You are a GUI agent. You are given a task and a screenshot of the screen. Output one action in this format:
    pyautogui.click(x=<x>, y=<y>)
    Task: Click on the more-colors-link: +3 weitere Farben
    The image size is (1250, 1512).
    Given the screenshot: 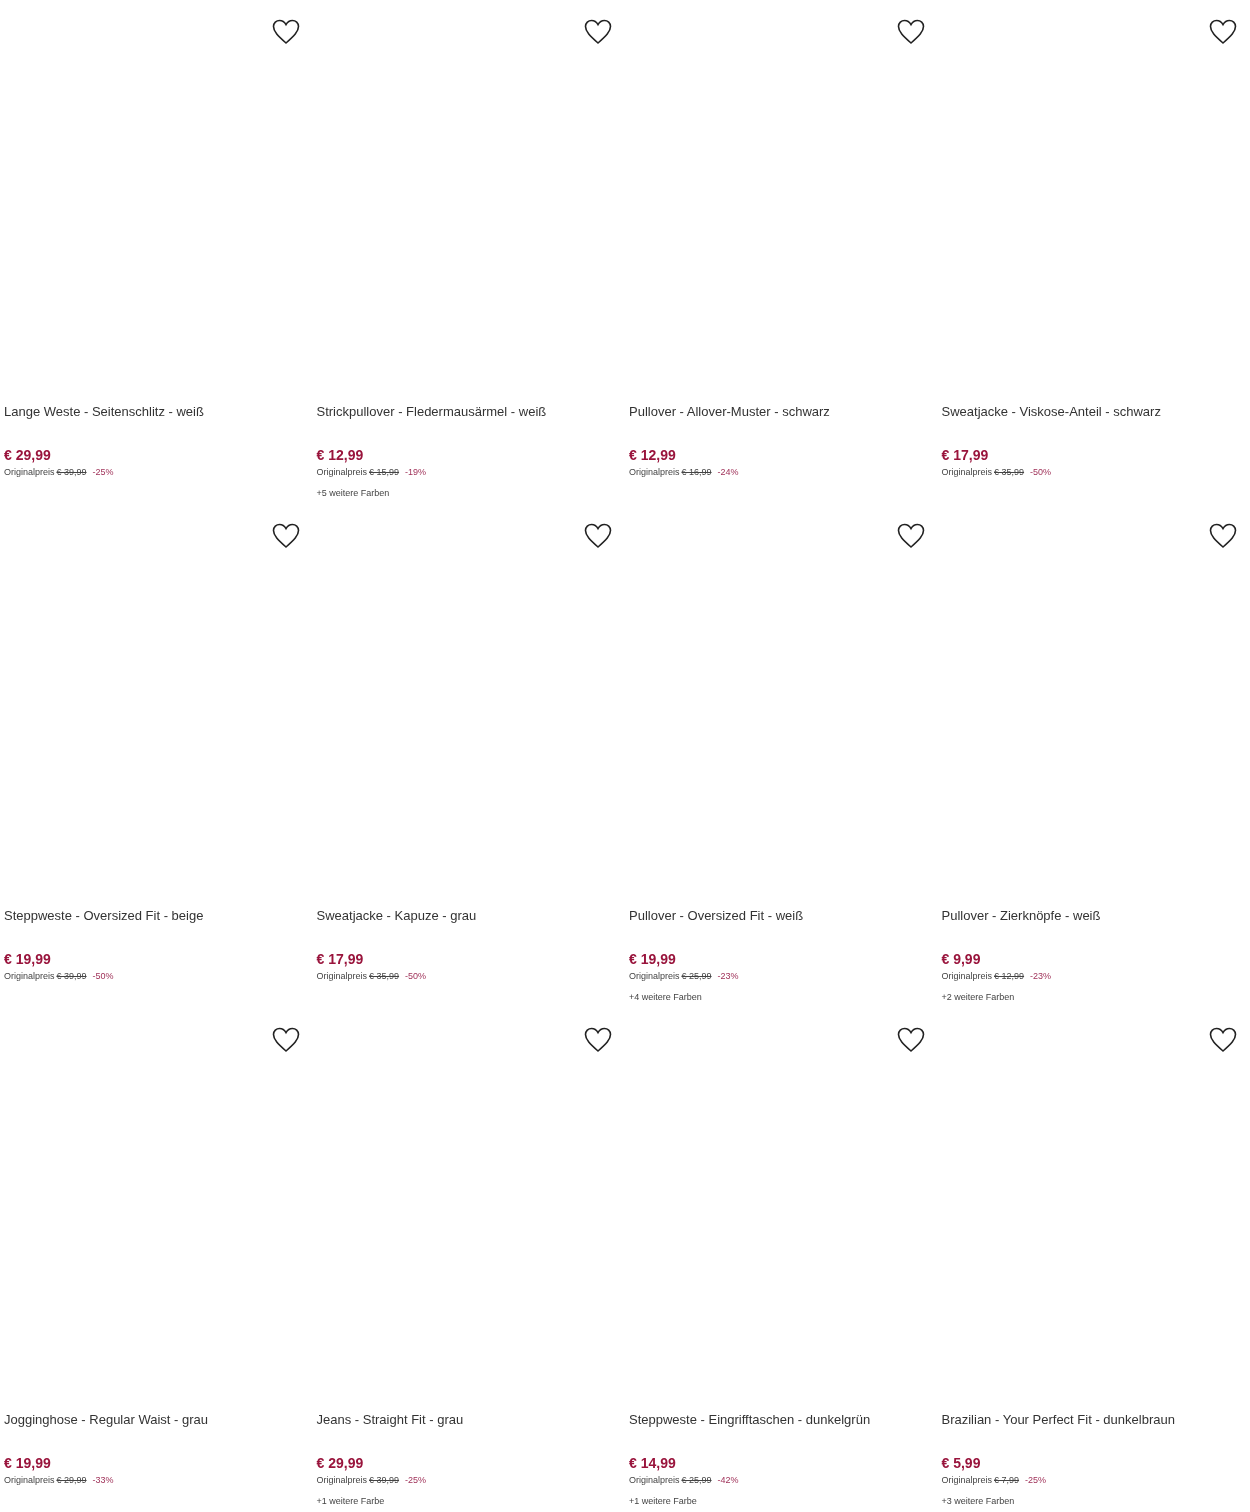 What is the action you would take?
    pyautogui.click(x=978, y=1501)
    